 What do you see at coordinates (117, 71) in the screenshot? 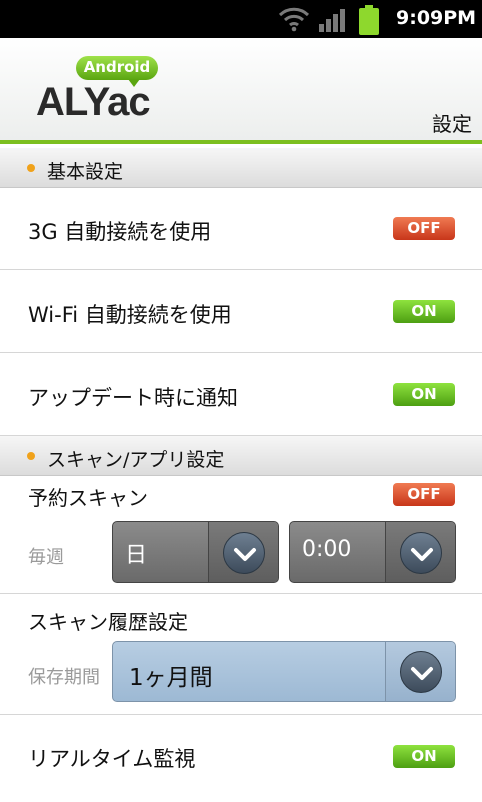
I see `android-badge: Android` at bounding box center [117, 71].